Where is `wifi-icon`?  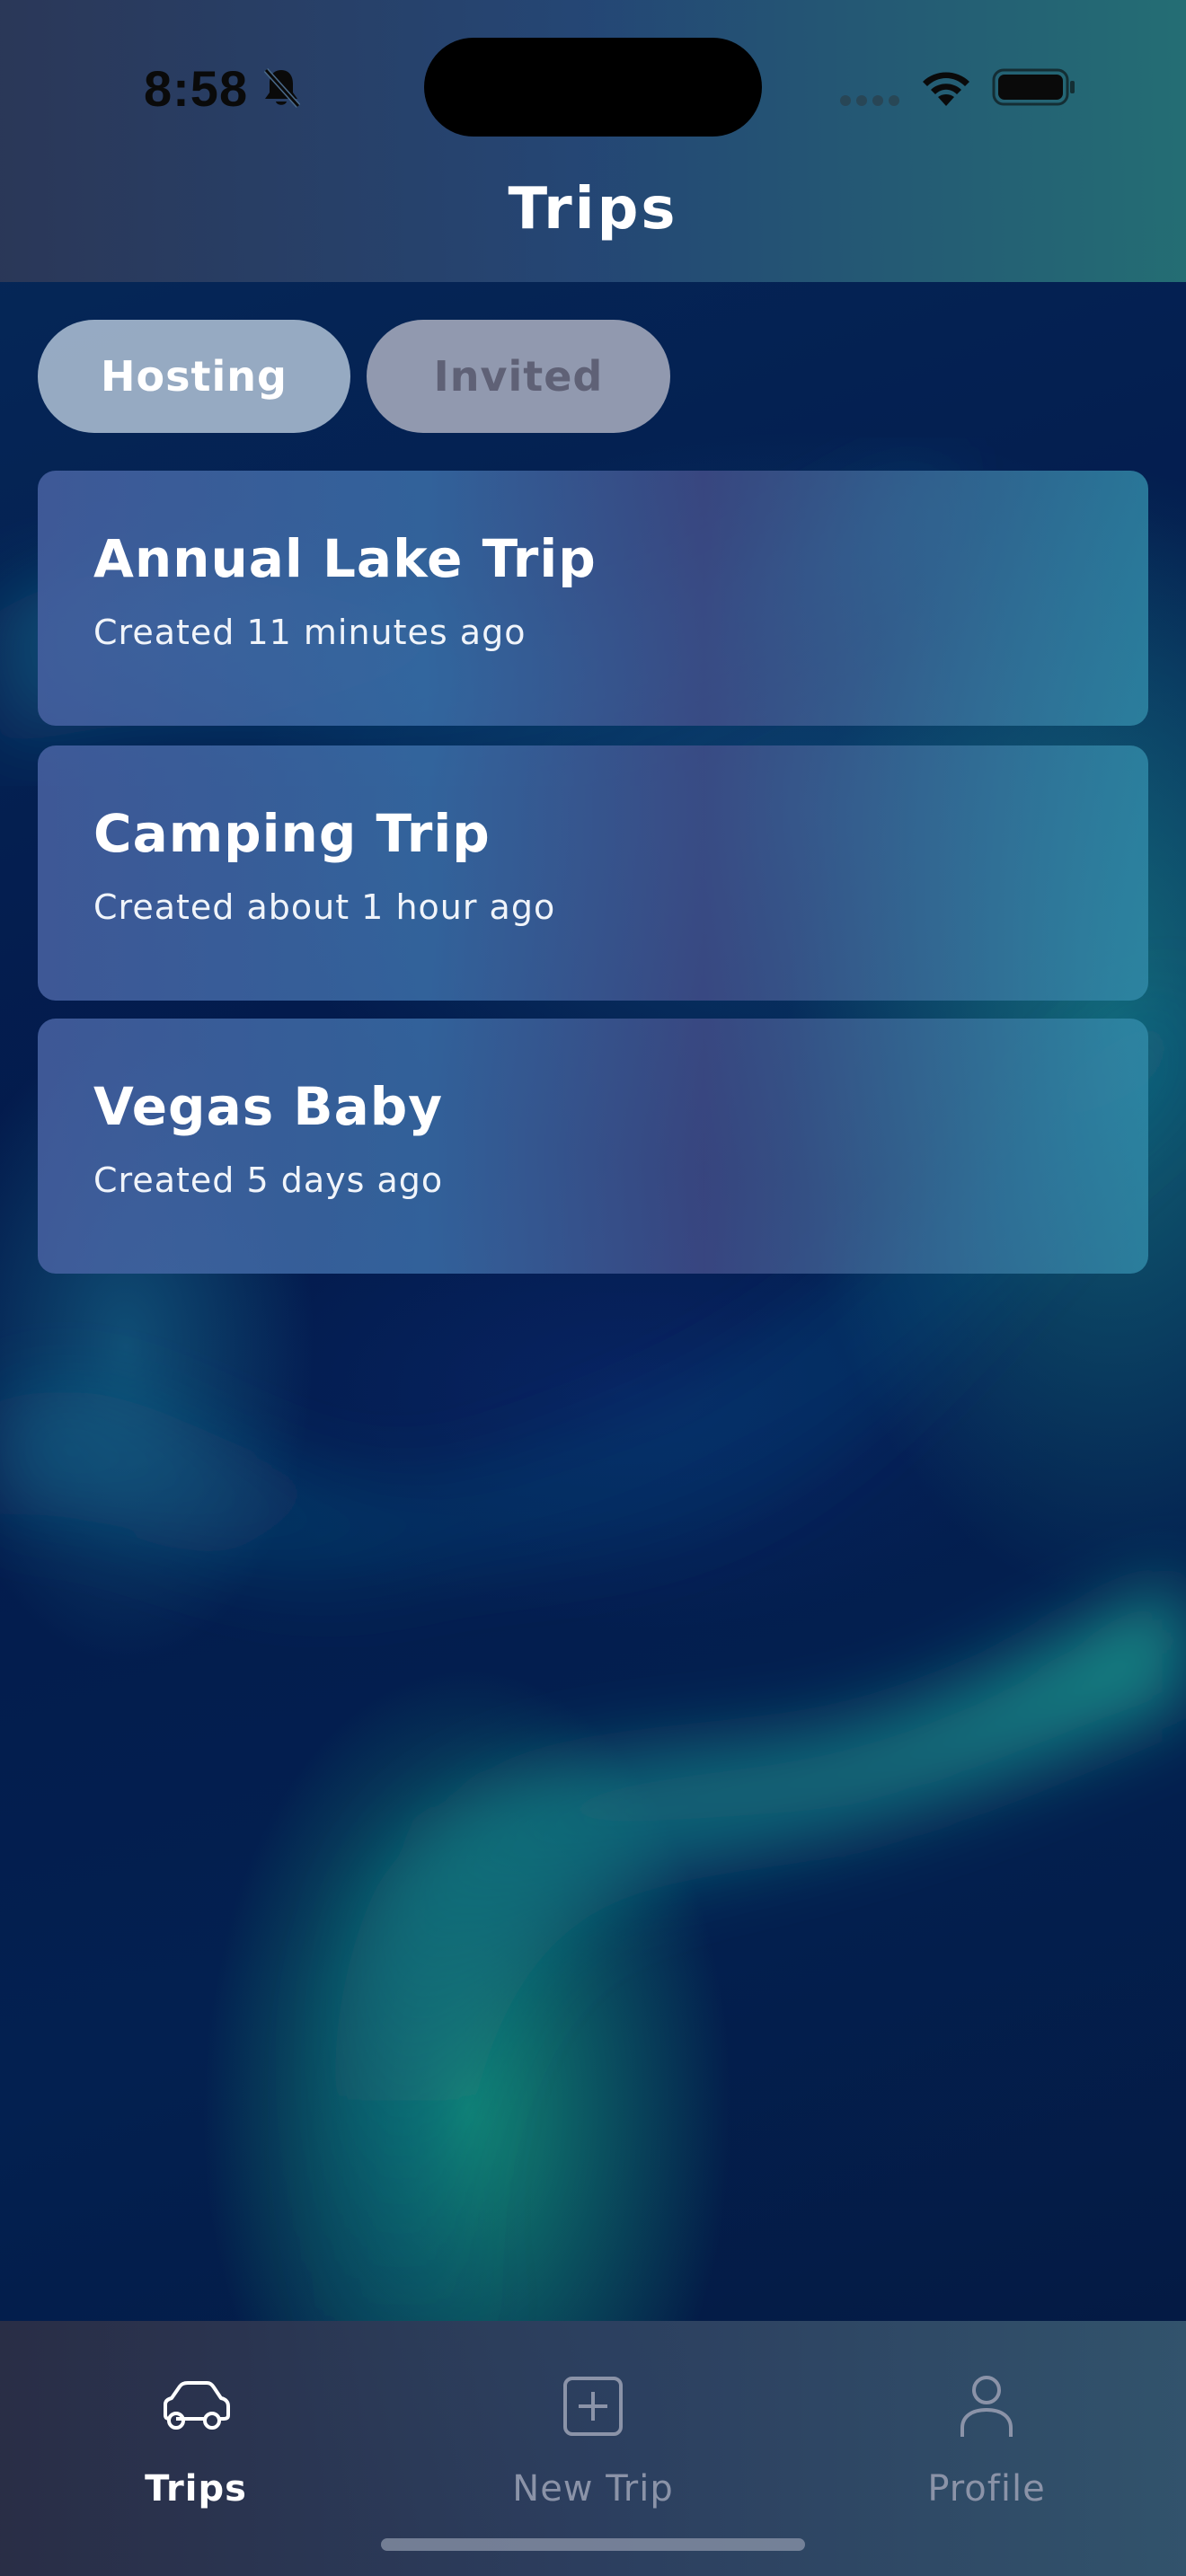 wifi-icon is located at coordinates (946, 88).